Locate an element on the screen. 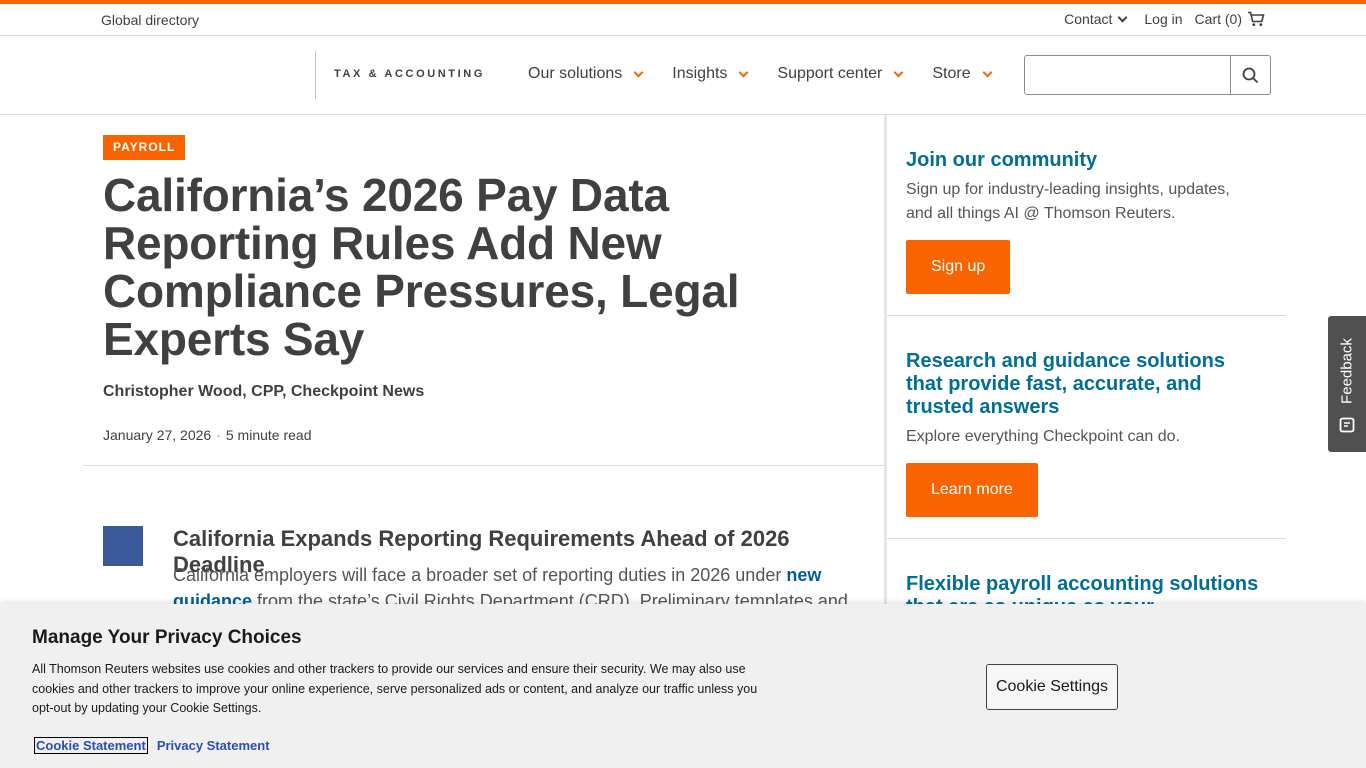  cookie-title: Manage Your Privacy Choices is located at coordinates (167, 637).